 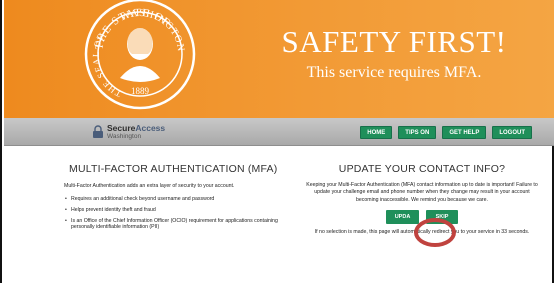 I want to click on secureaccess-logo: SecureAccess Washington, so click(x=128, y=132).